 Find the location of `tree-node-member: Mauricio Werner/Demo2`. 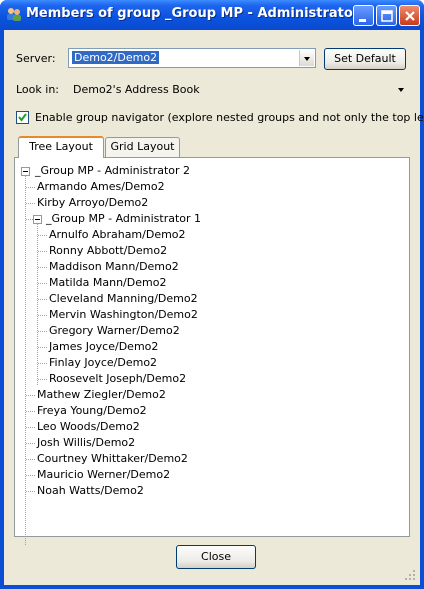

tree-node-member: Mauricio Werner/Demo2 is located at coordinates (103, 475).